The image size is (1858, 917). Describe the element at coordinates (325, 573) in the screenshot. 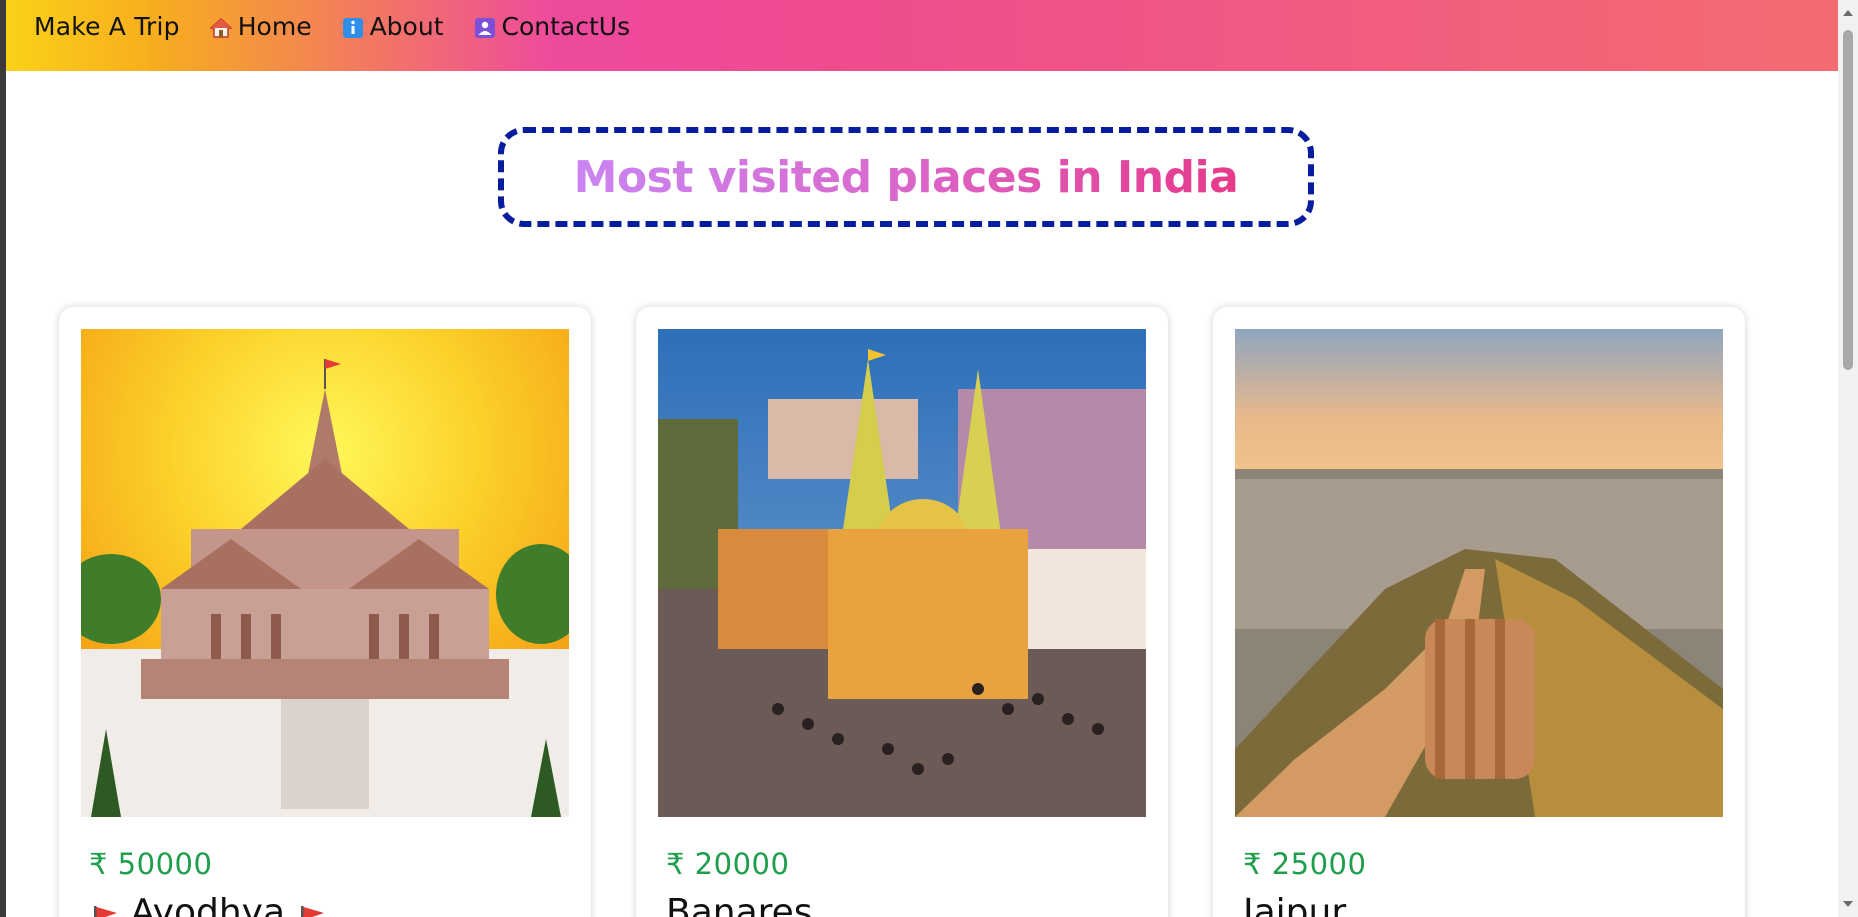

I see `ram-temple-image` at that location.